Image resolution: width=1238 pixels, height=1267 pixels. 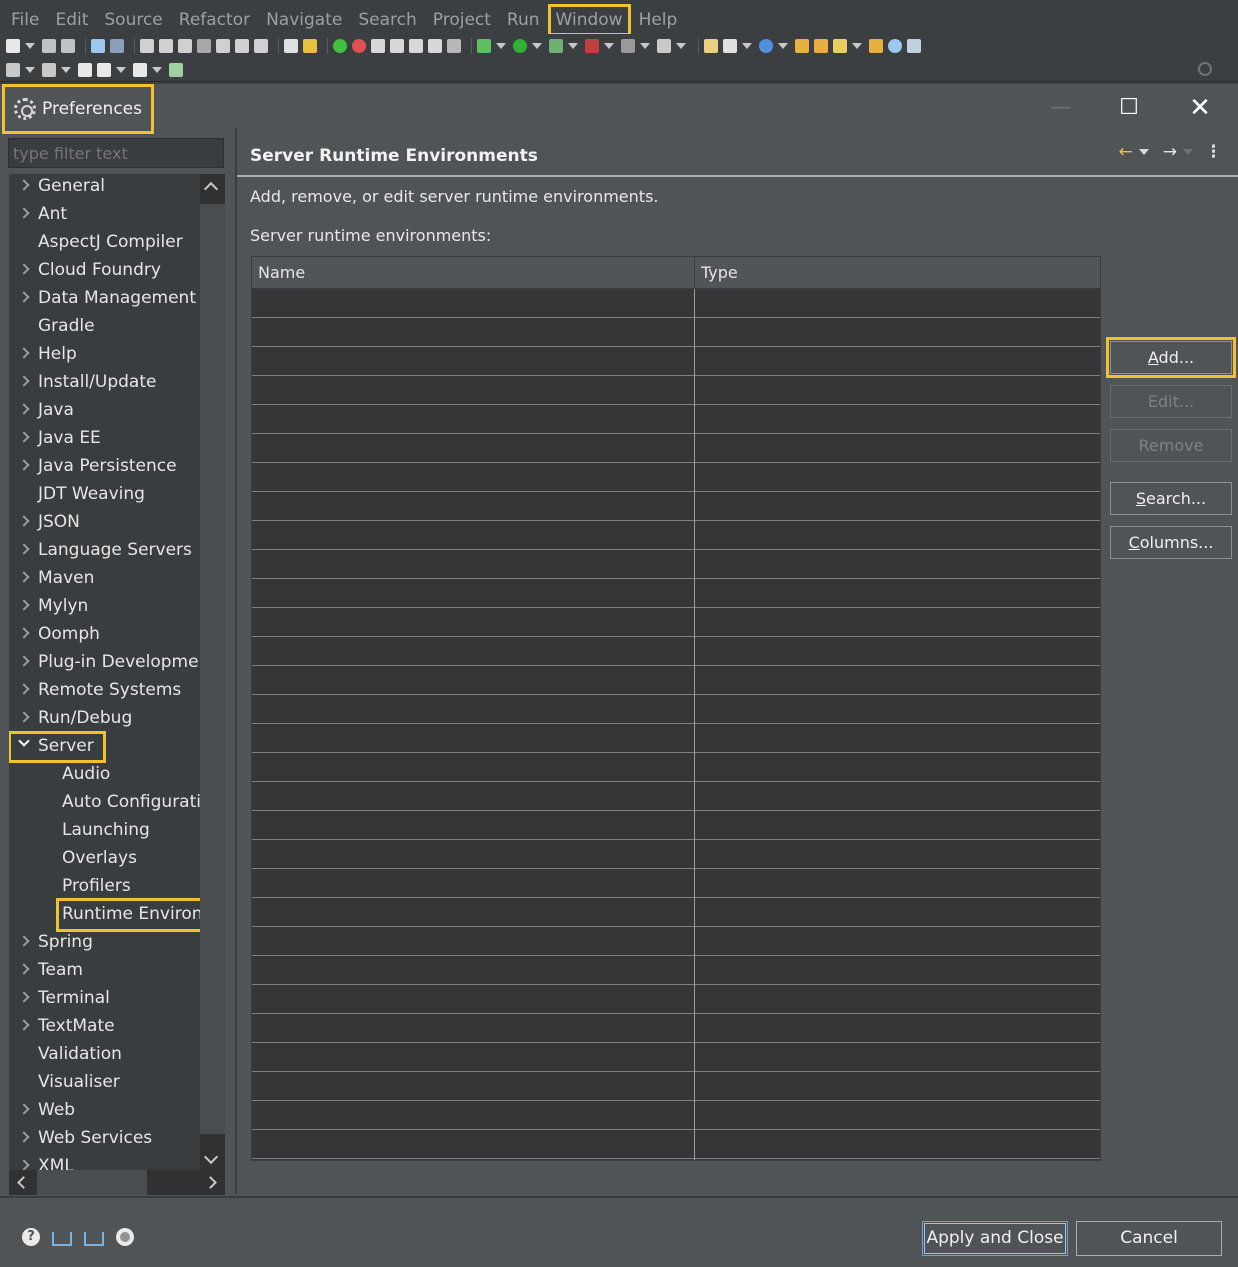 What do you see at coordinates (157, 69) in the screenshot?
I see `forward-dropdown-icon` at bounding box center [157, 69].